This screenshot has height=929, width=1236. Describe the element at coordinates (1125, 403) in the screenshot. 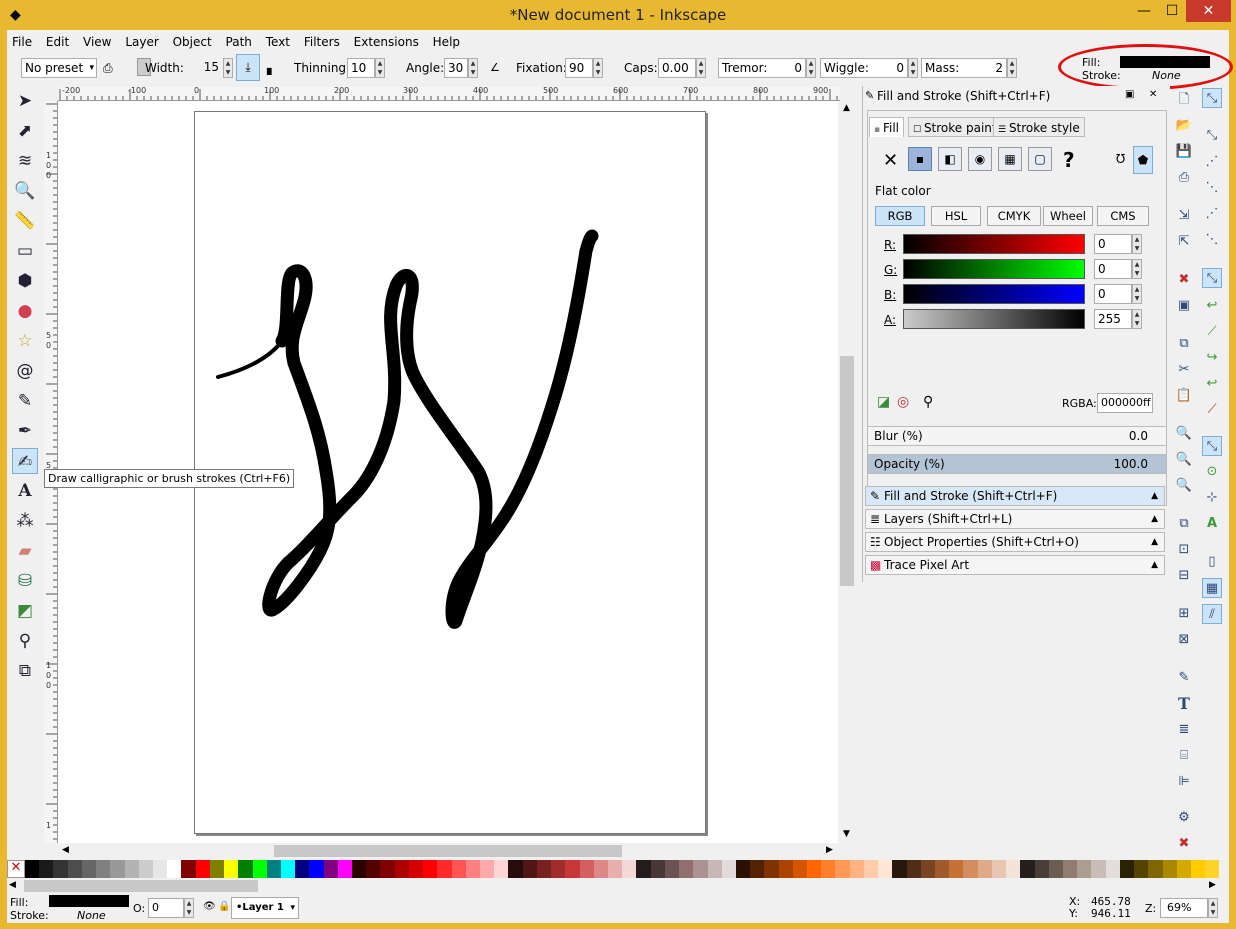

I see `rgba-field: 000000ff` at that location.